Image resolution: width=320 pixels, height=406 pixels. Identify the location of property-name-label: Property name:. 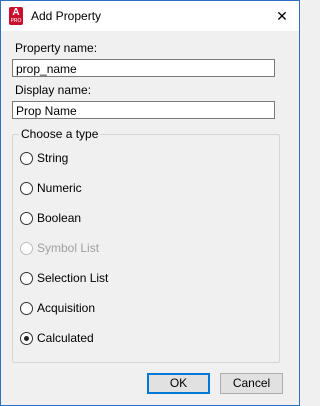
(56, 48).